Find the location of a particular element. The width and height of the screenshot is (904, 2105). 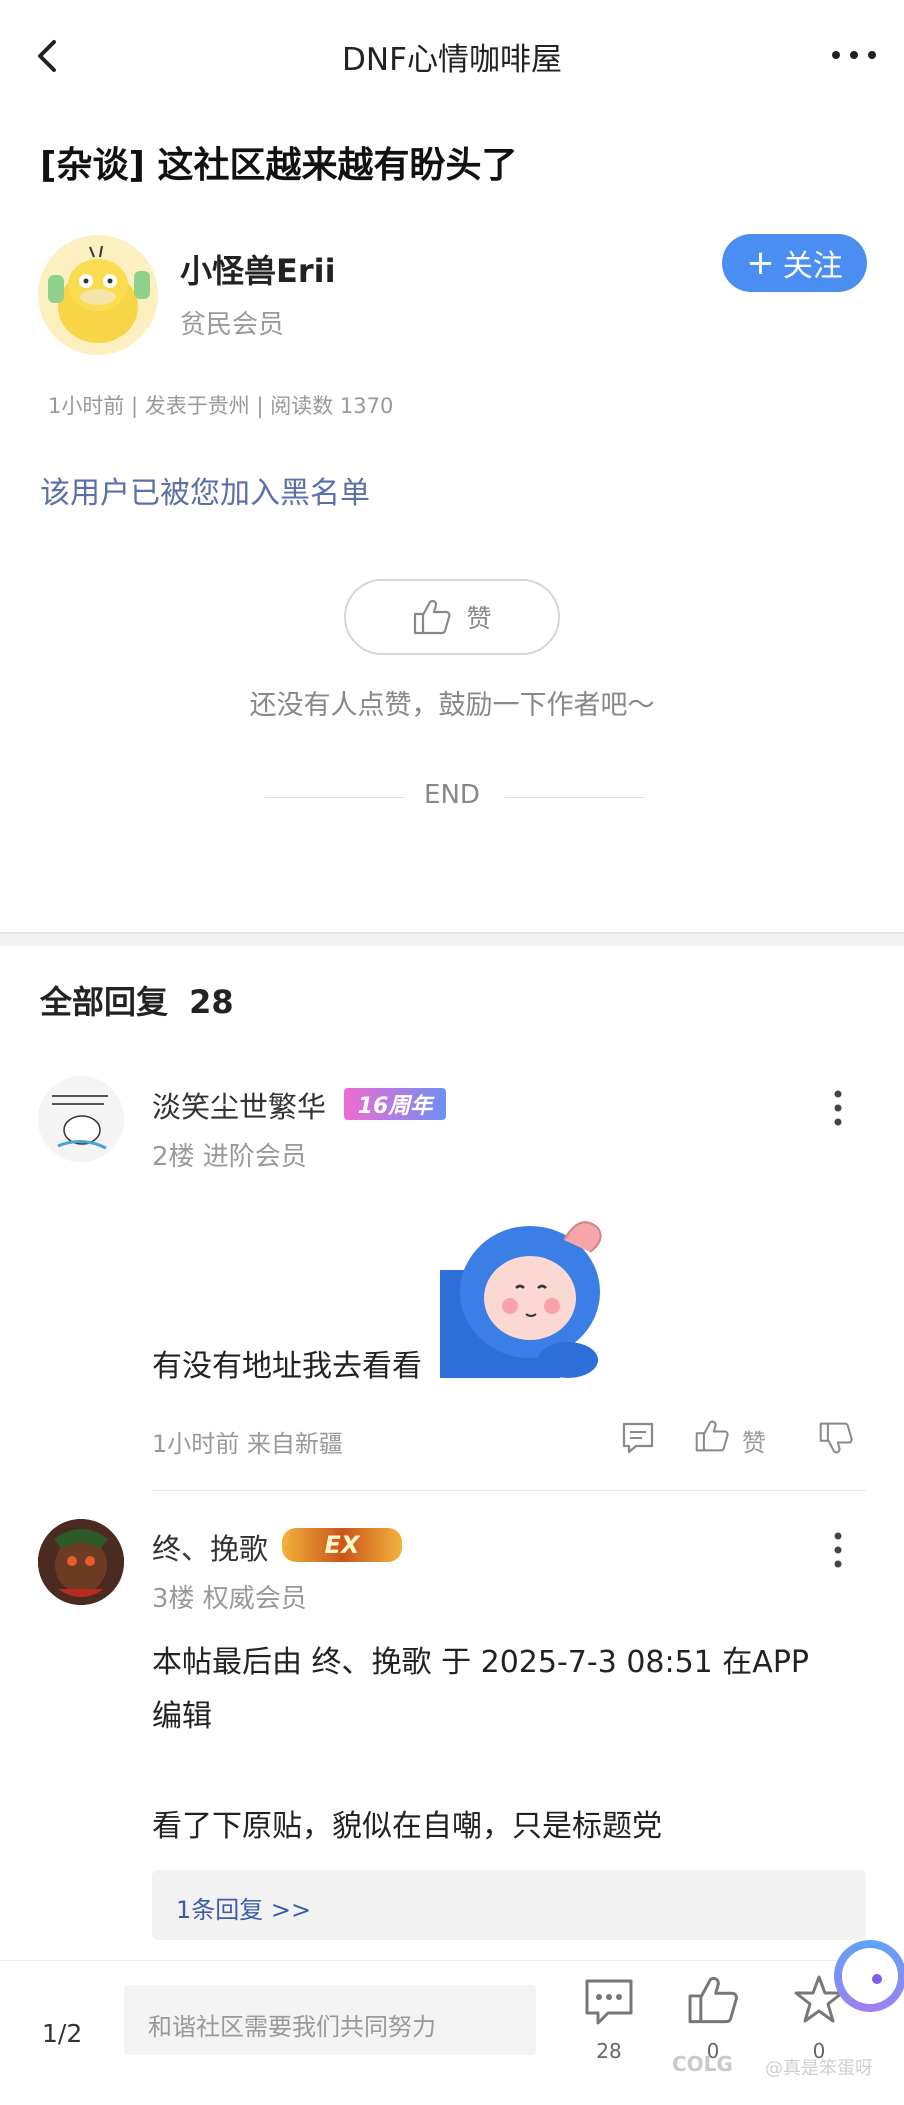

ex-level-badge: EX is located at coordinates (342, 1545).